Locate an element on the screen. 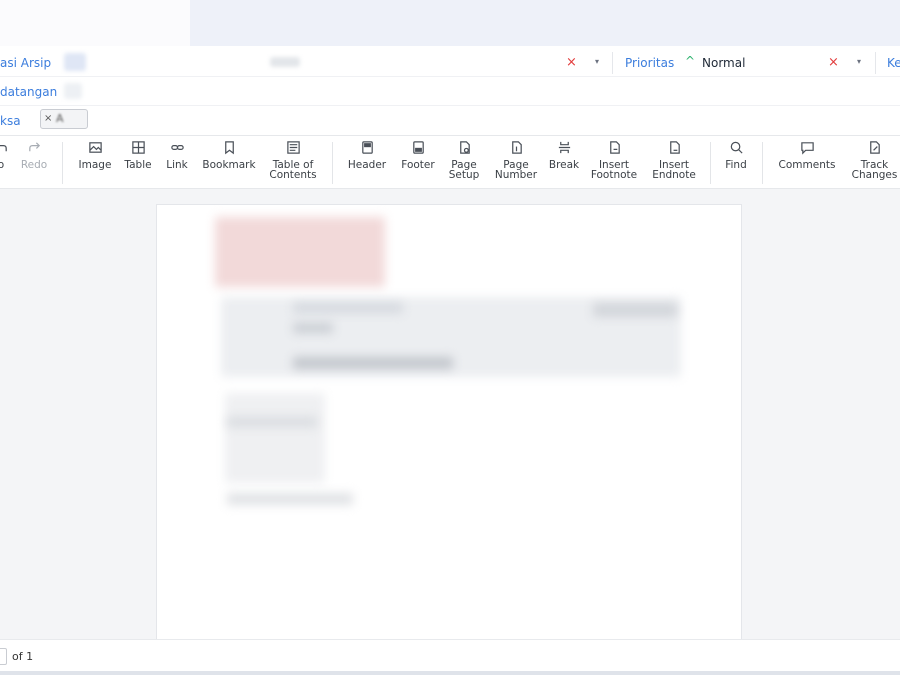 This screenshot has height=675, width=900. header-button: Header is located at coordinates (367, 155).